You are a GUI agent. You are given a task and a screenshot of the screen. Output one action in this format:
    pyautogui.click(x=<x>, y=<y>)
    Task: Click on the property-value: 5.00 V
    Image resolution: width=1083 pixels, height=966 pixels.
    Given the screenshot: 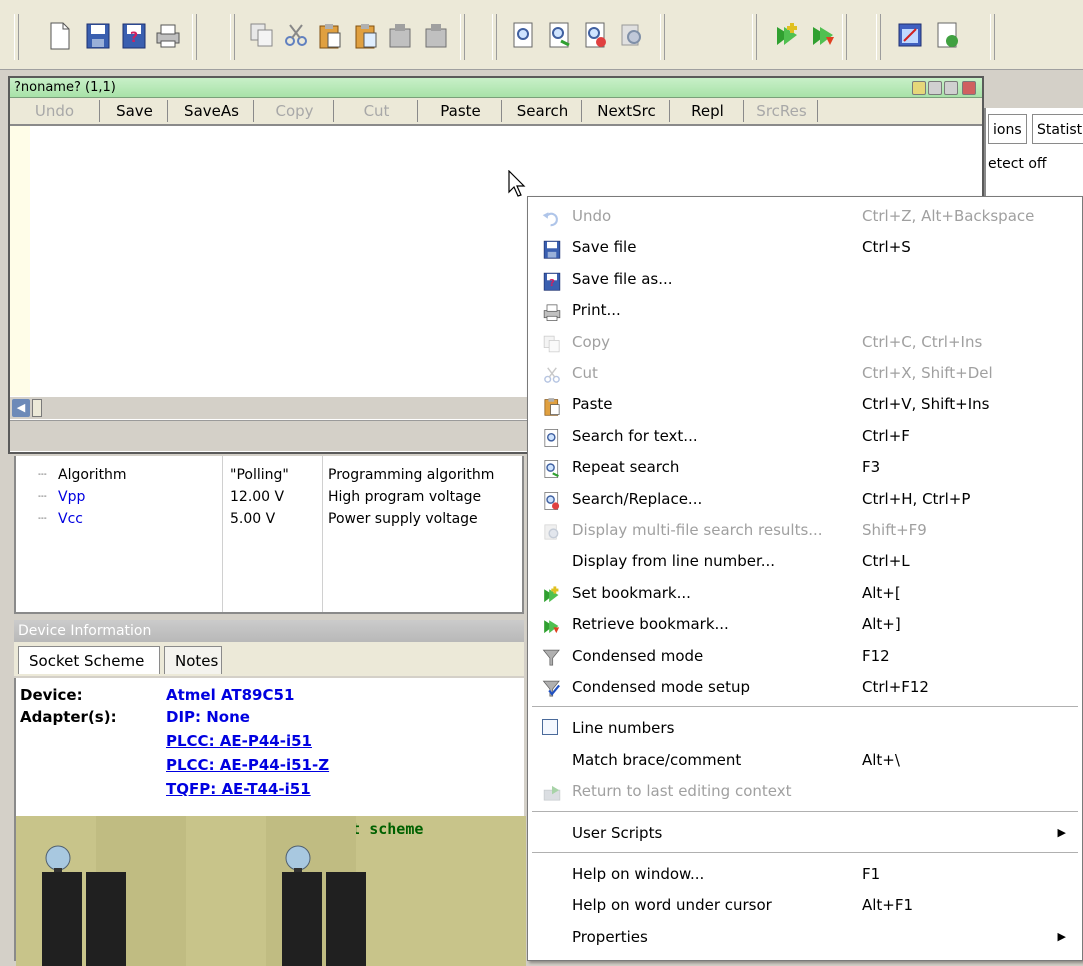 What is the action you would take?
    pyautogui.click(x=252, y=519)
    